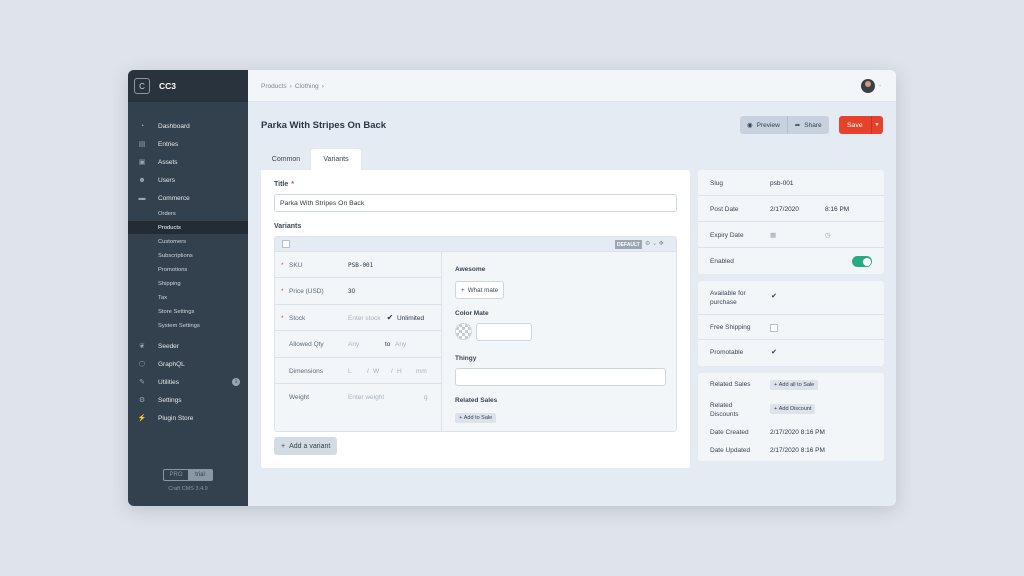 This screenshot has height=576, width=1024. I want to click on nav-users: ☻ Users, so click(188, 180).